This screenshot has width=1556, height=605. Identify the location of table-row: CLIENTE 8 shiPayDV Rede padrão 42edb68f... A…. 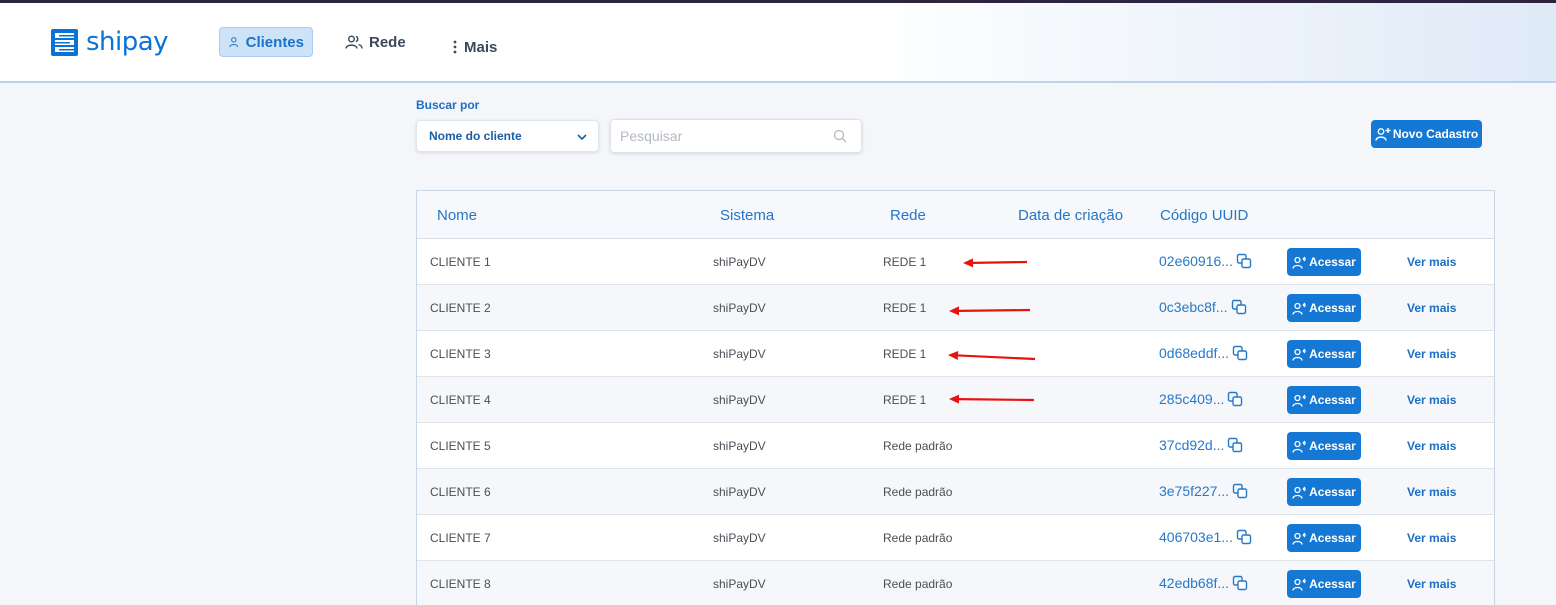
(955, 583).